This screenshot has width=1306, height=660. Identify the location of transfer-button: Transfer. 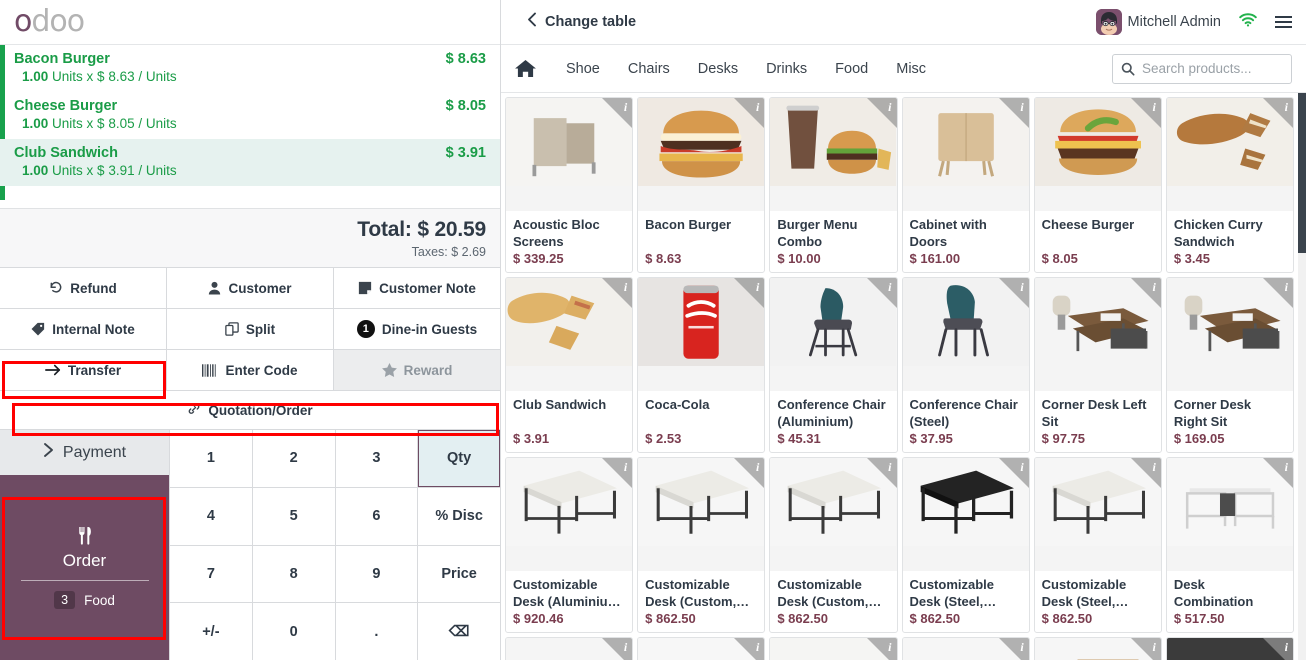
(83, 370).